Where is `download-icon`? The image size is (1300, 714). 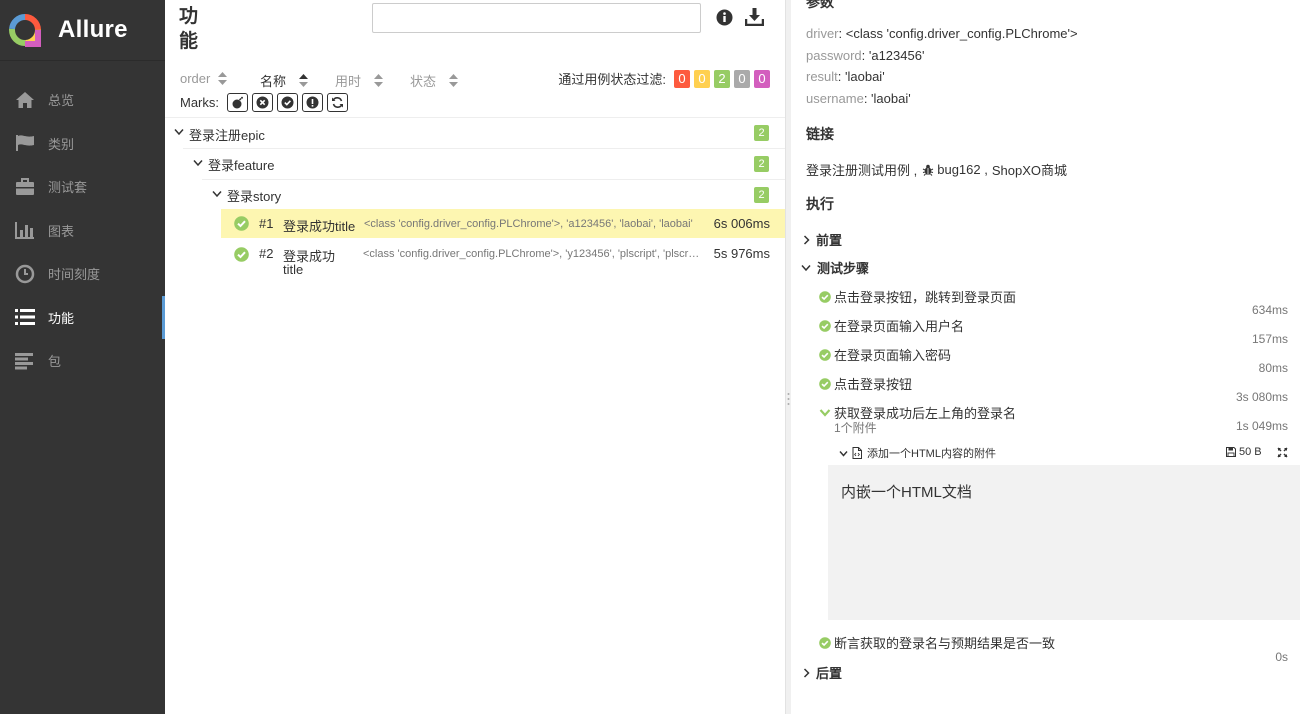 download-icon is located at coordinates (754, 18).